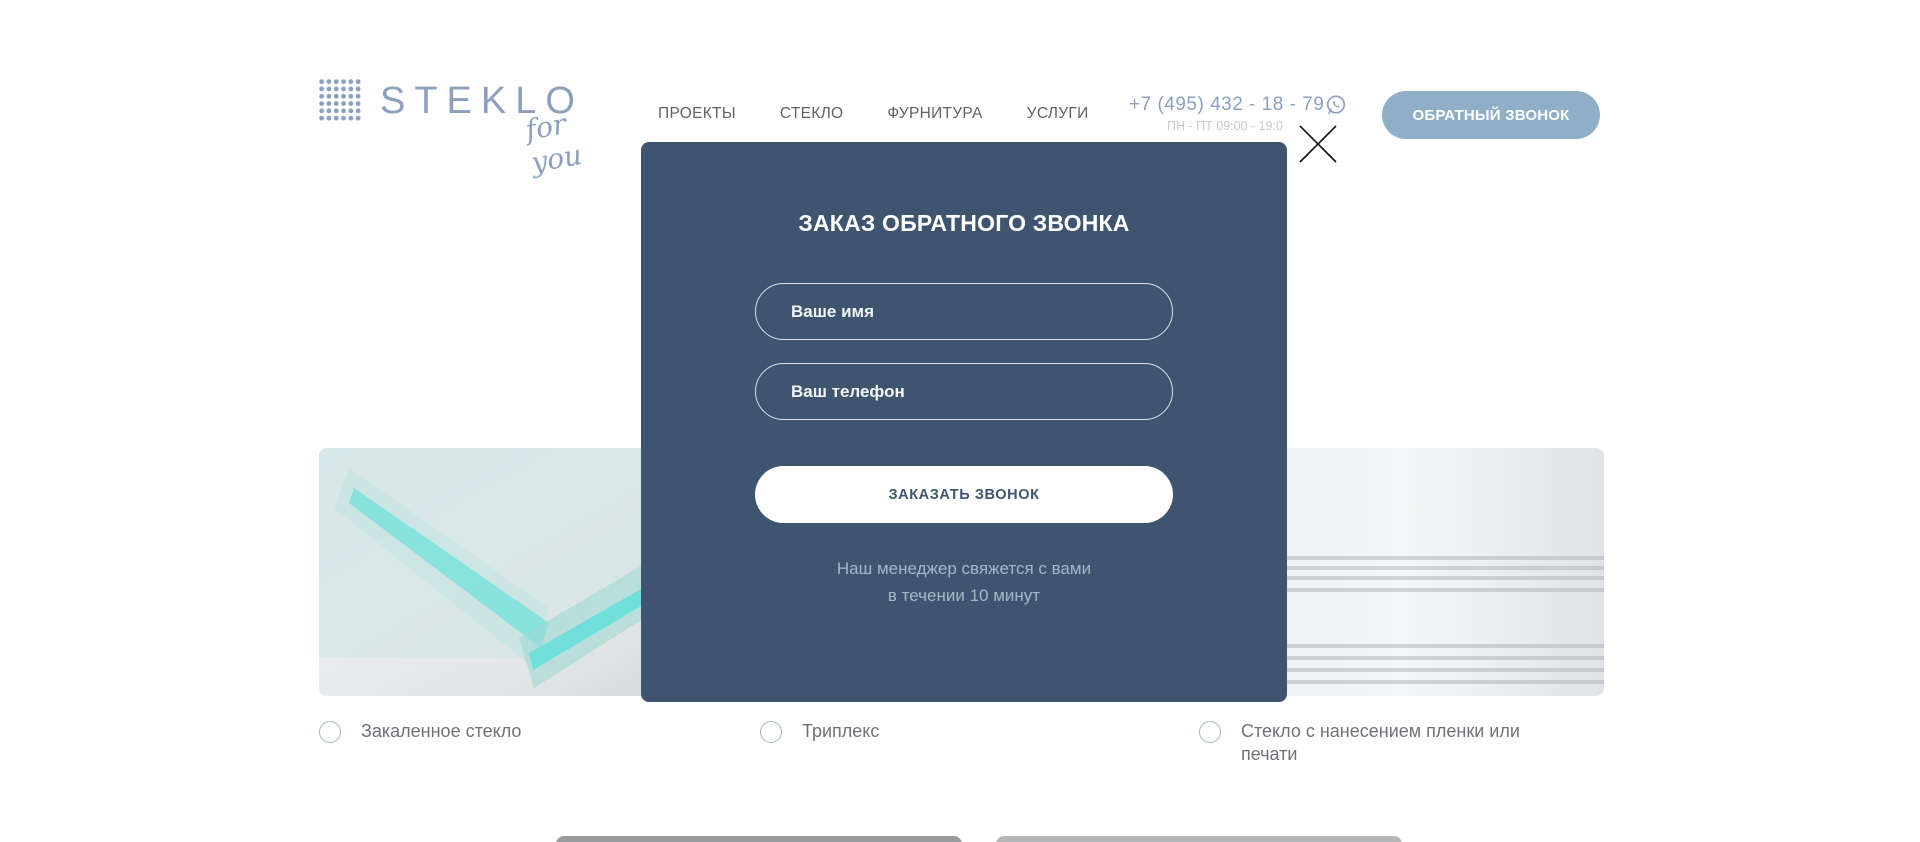 This screenshot has height=842, width=1920. Describe the element at coordinates (1380, 731) in the screenshot. I see `product-label-film-line1: Стекло с нанесением пленки или` at that location.